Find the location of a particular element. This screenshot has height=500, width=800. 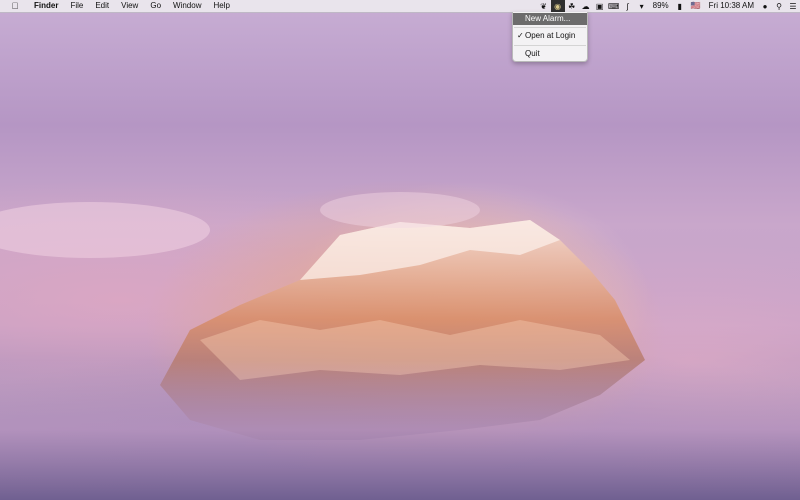

input-source-flag: 🇺🇸 is located at coordinates (696, 6).